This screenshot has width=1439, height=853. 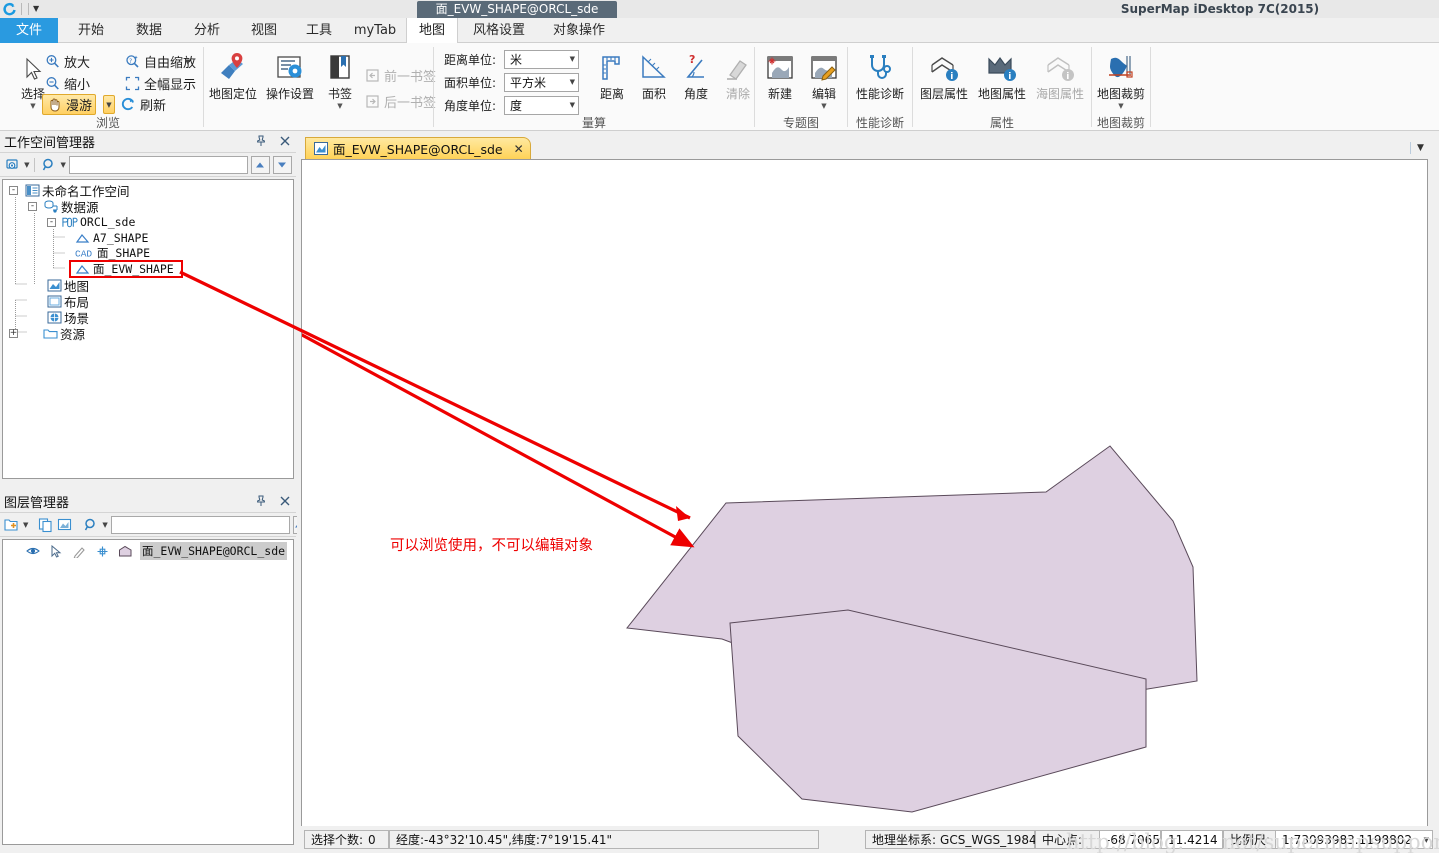 I want to click on status-scale-value: 1:73093983.1198802 ▼, so click(x=1354, y=839).